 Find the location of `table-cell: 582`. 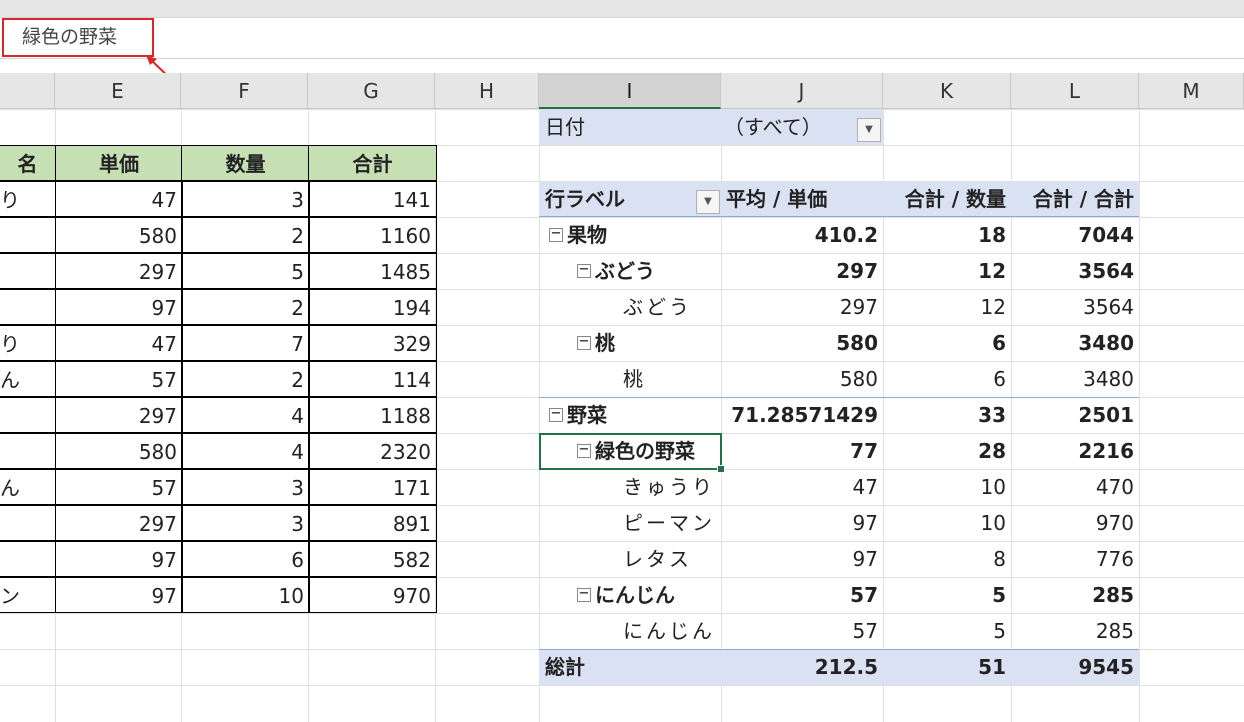

table-cell: 582 is located at coordinates (372, 559).